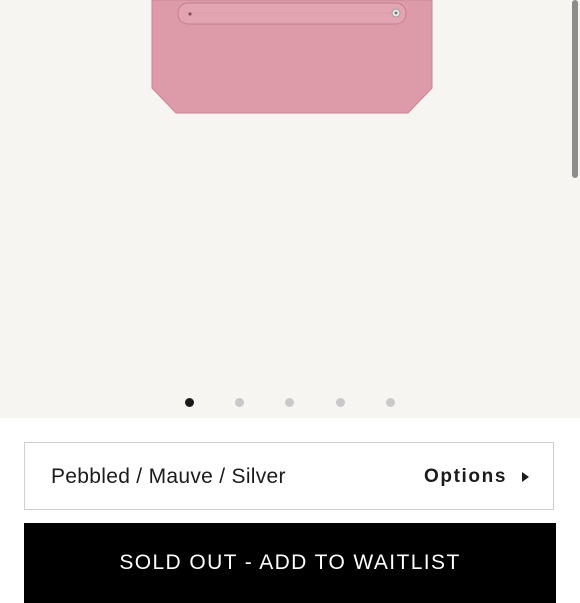 The width and height of the screenshot is (580, 603). Describe the element at coordinates (575, 89) in the screenshot. I see `scrollbar` at that location.